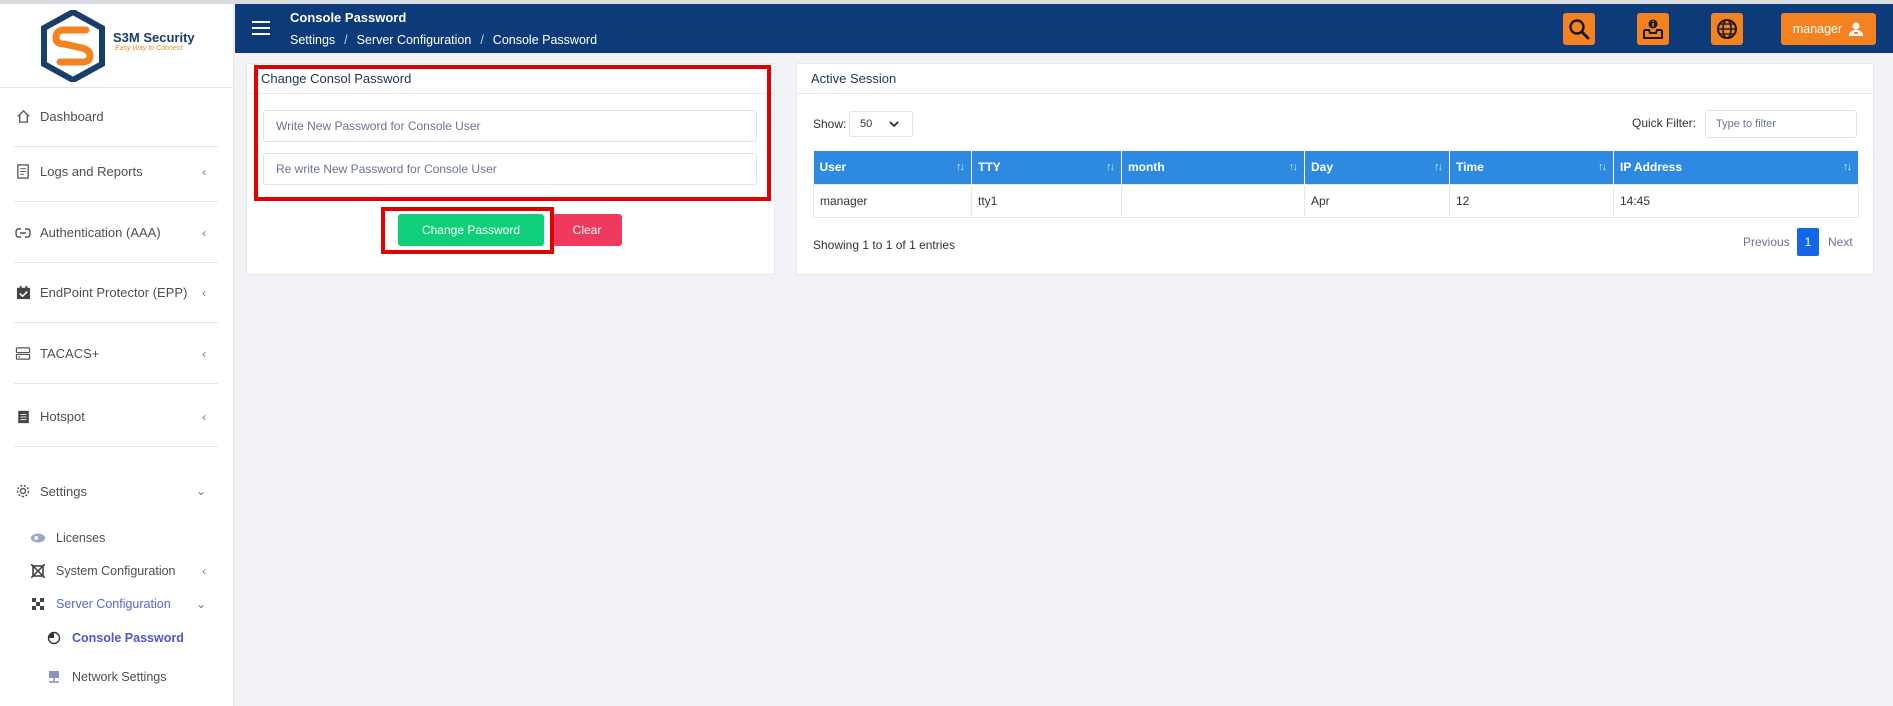 The width and height of the screenshot is (1893, 706). Describe the element at coordinates (881, 124) in the screenshot. I see `page-size-select: 50` at that location.